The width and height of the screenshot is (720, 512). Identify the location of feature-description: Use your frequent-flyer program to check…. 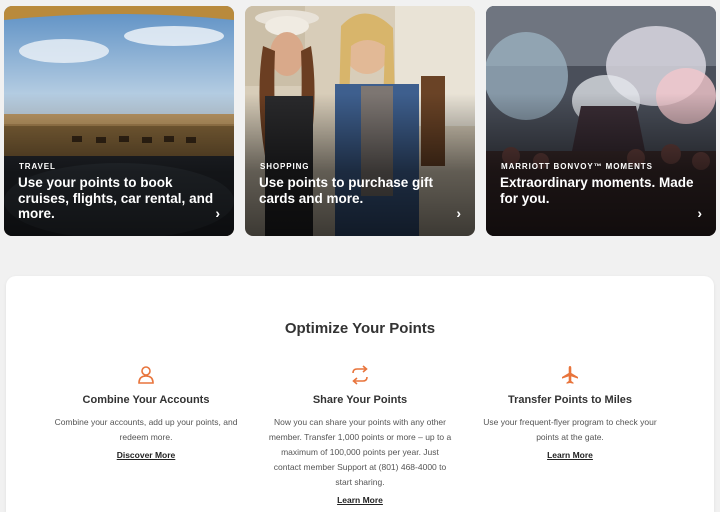
(570, 429).